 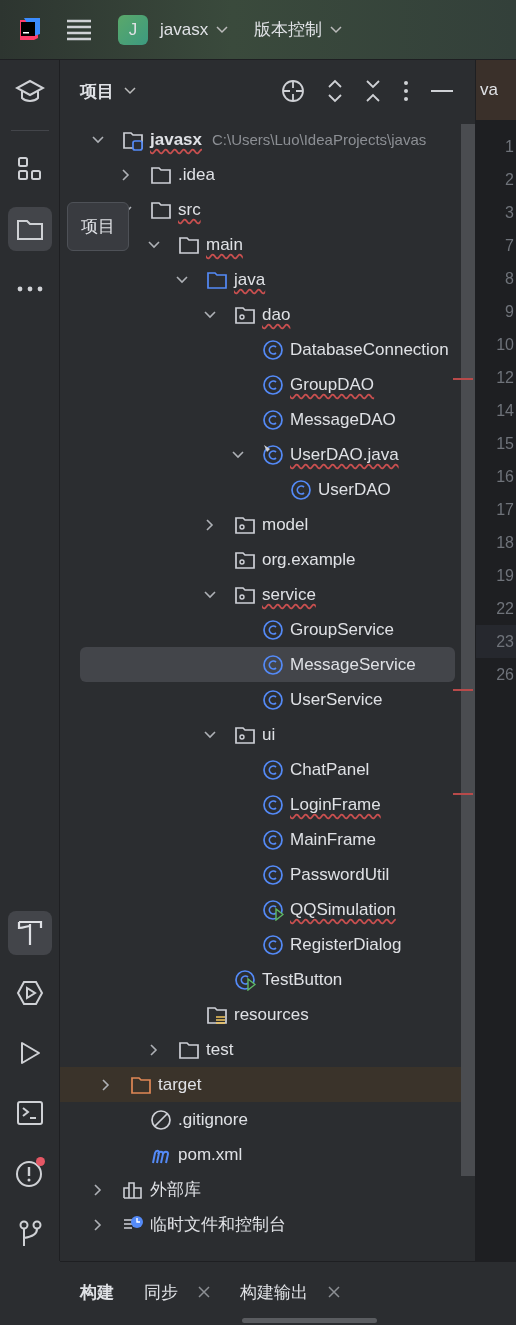 What do you see at coordinates (344, 454) in the screenshot?
I see `item-label: UserDAO.java` at bounding box center [344, 454].